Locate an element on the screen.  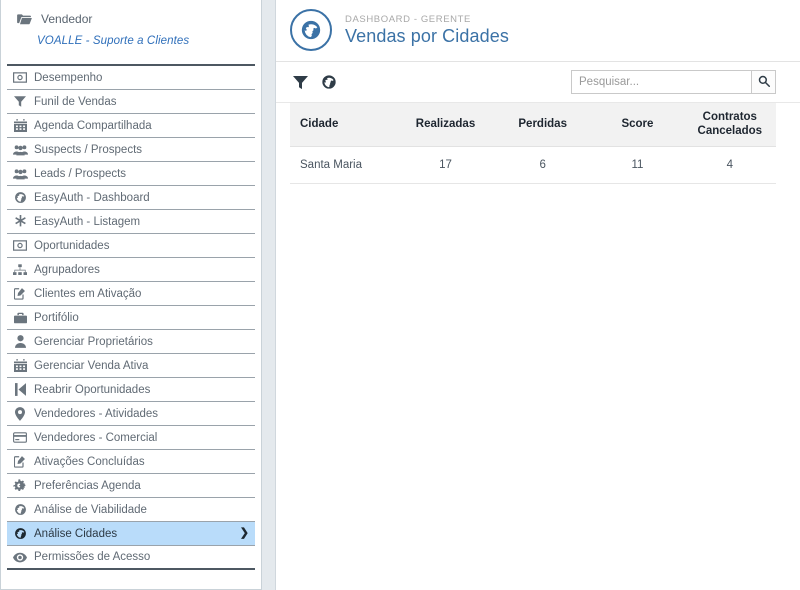
user-icon is located at coordinates (20, 342).